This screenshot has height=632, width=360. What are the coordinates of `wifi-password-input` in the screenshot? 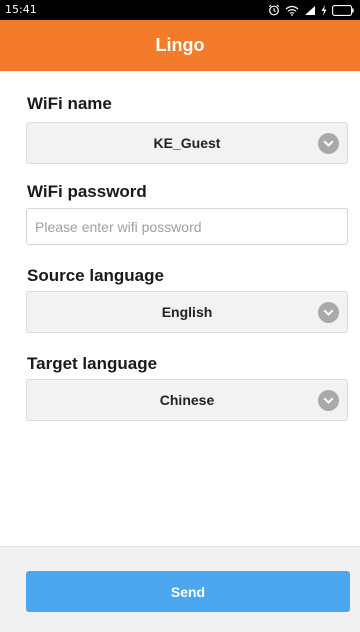 It's located at (187, 226).